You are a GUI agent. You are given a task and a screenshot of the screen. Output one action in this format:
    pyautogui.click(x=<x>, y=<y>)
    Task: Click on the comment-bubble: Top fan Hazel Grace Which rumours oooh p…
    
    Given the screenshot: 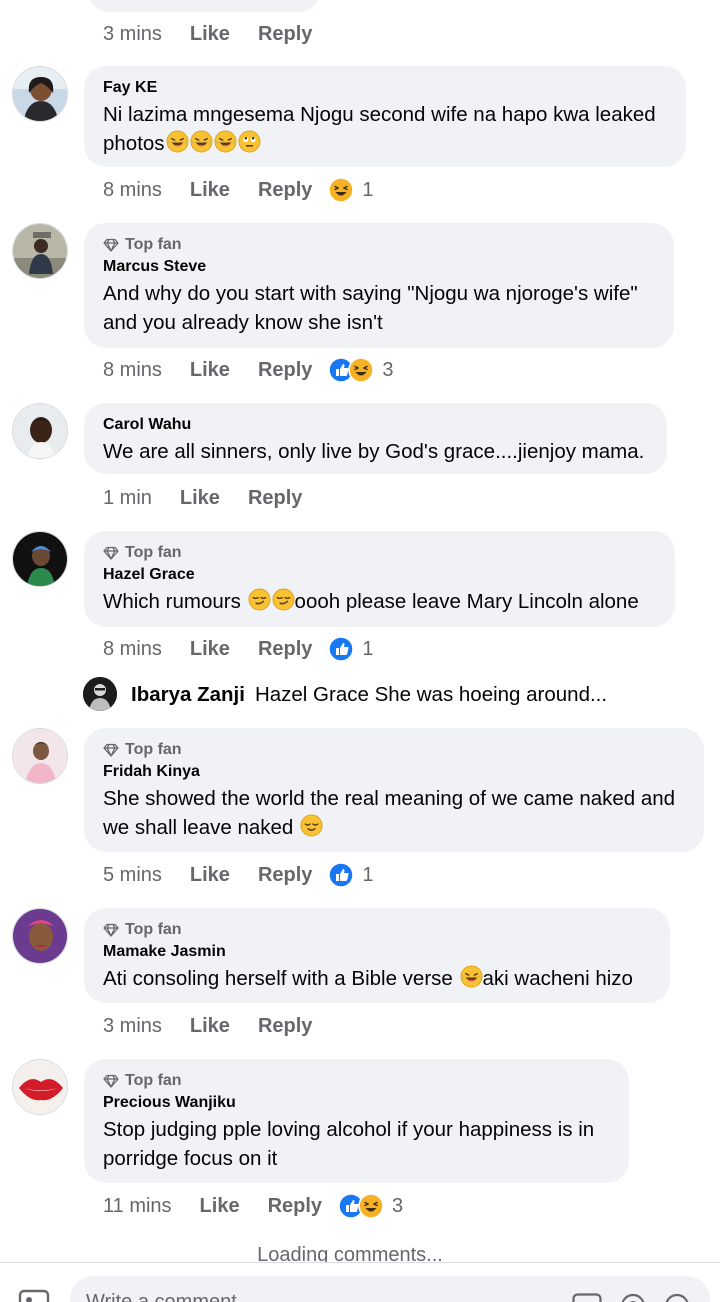 What is the action you would take?
    pyautogui.click(x=379, y=579)
    